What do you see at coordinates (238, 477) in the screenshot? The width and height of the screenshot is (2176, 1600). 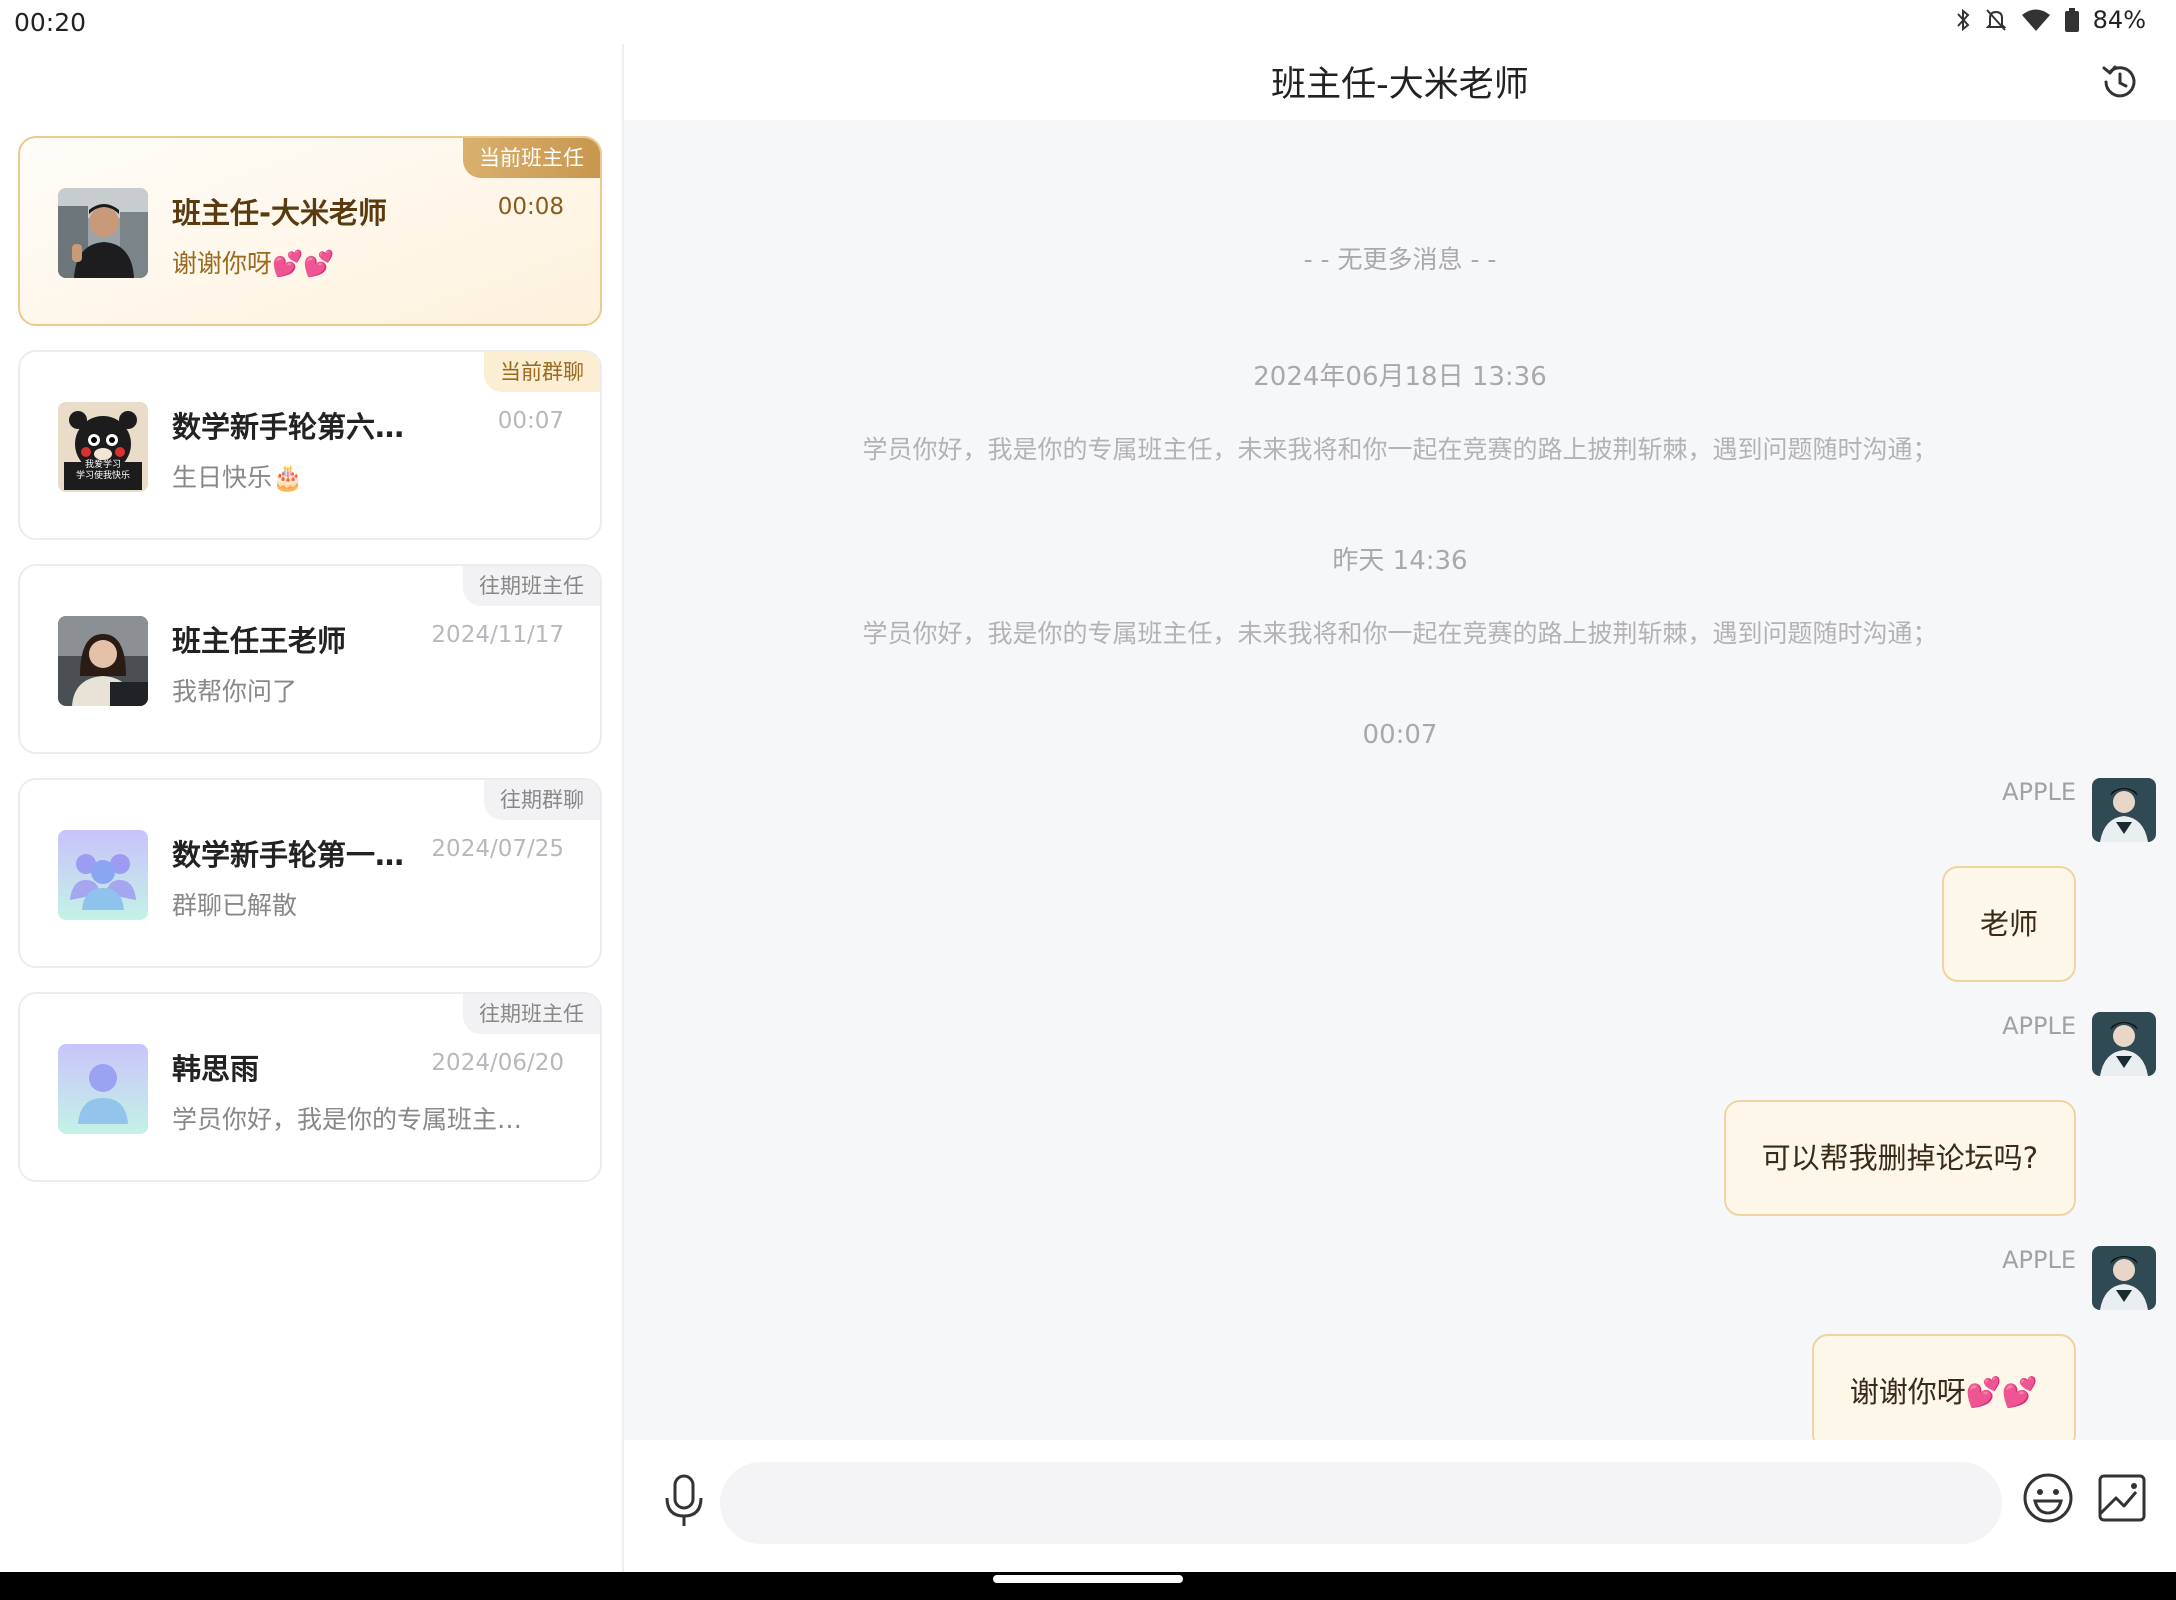 I see `conversation-preview: 生日快乐🎂` at bounding box center [238, 477].